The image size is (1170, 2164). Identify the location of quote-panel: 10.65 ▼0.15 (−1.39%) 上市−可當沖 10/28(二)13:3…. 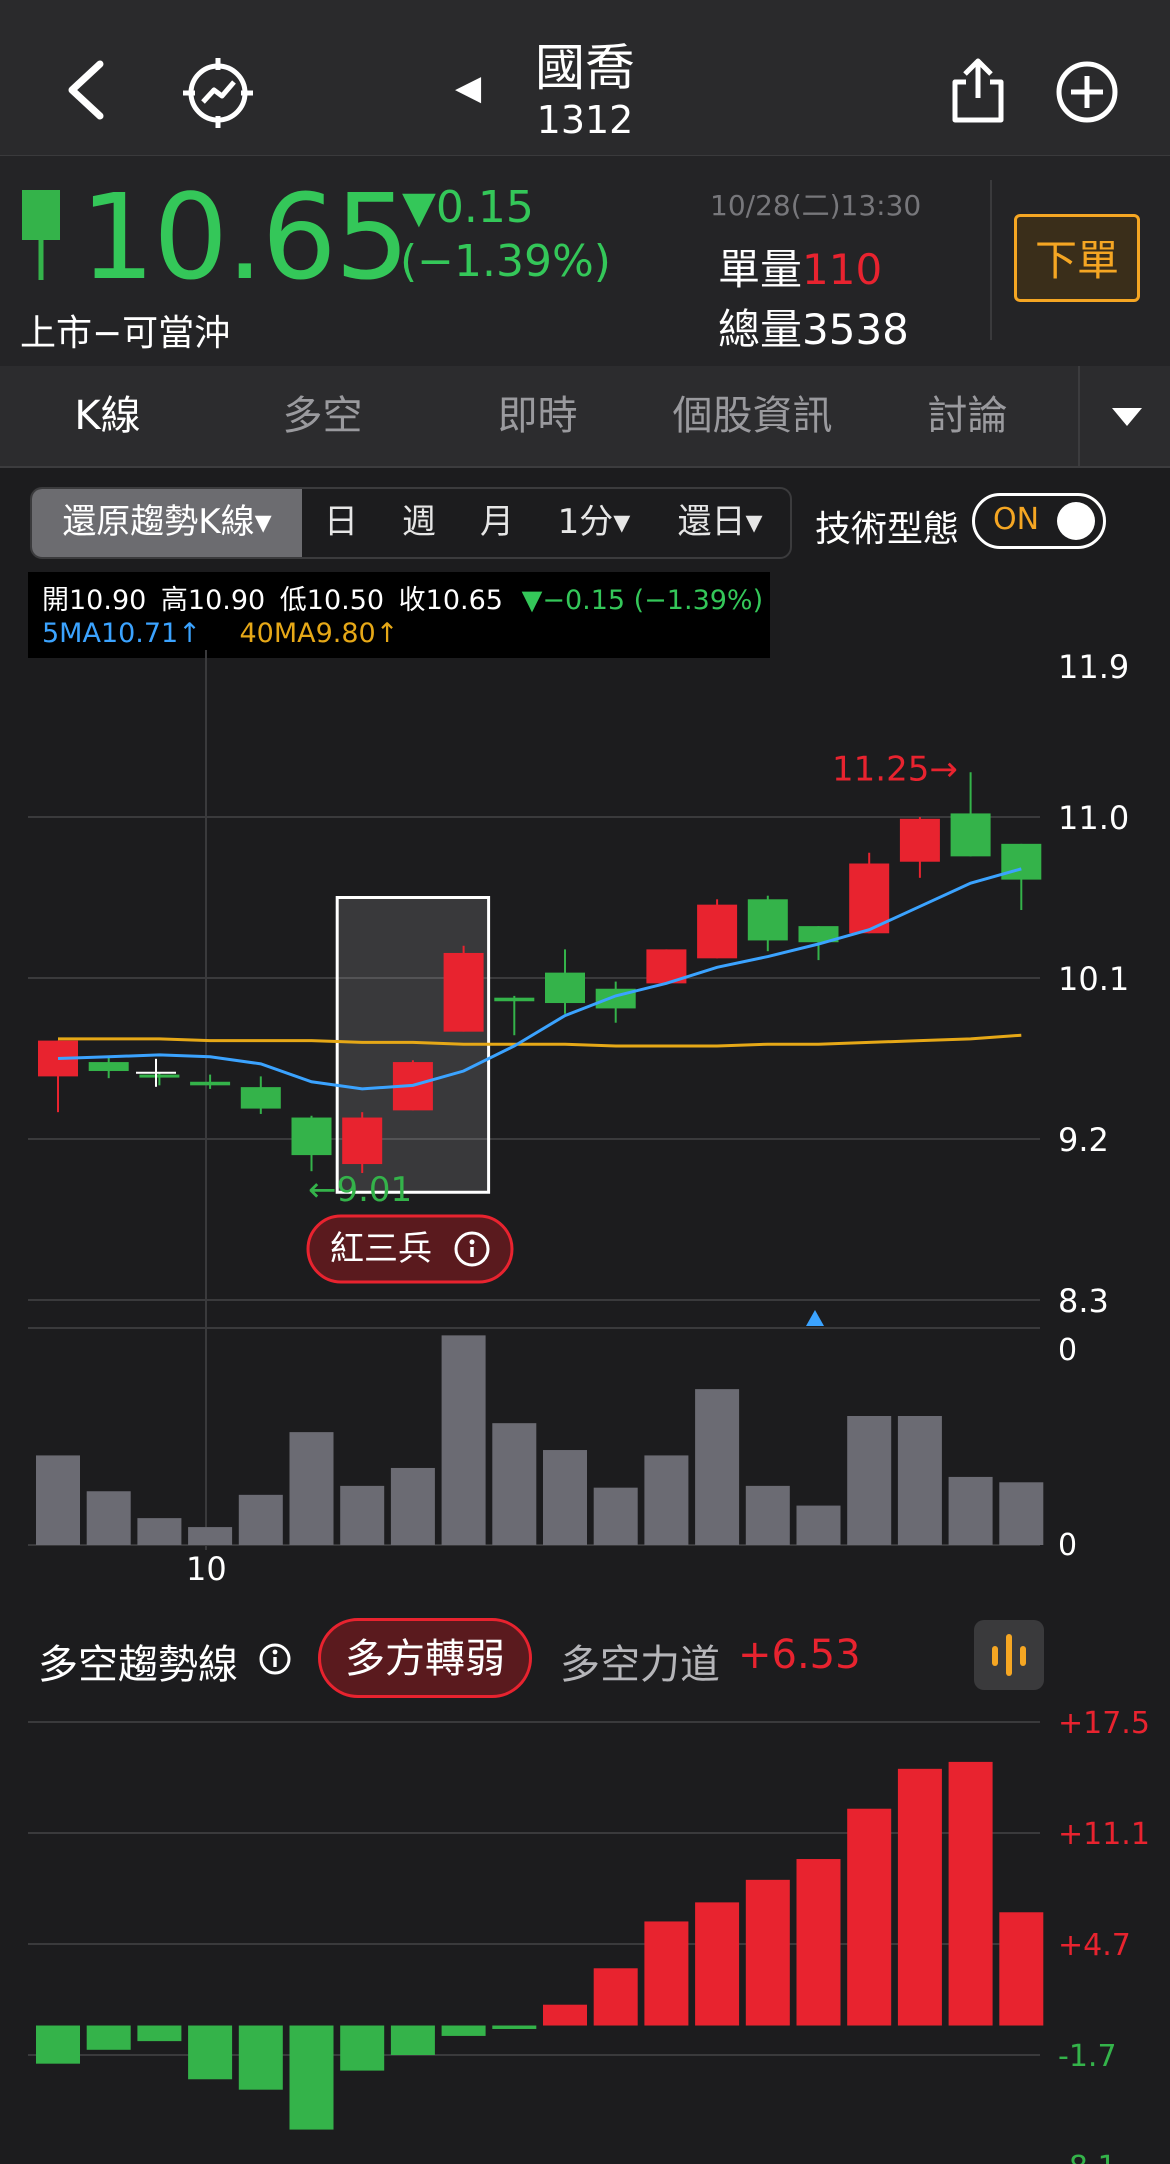
(585, 261).